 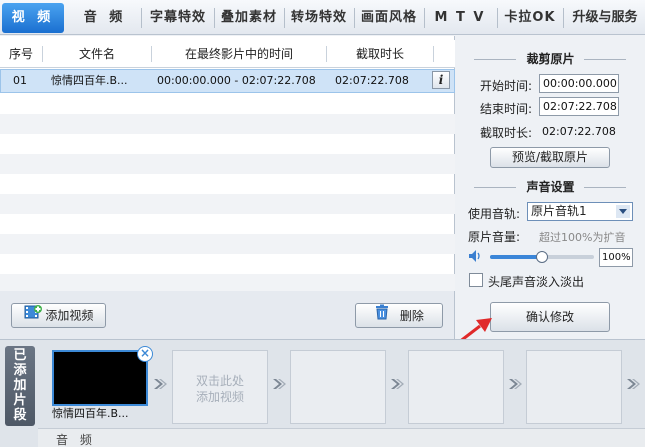 What do you see at coordinates (530, 18) in the screenshot?
I see `tab-karaoke: 卡拉OK` at bounding box center [530, 18].